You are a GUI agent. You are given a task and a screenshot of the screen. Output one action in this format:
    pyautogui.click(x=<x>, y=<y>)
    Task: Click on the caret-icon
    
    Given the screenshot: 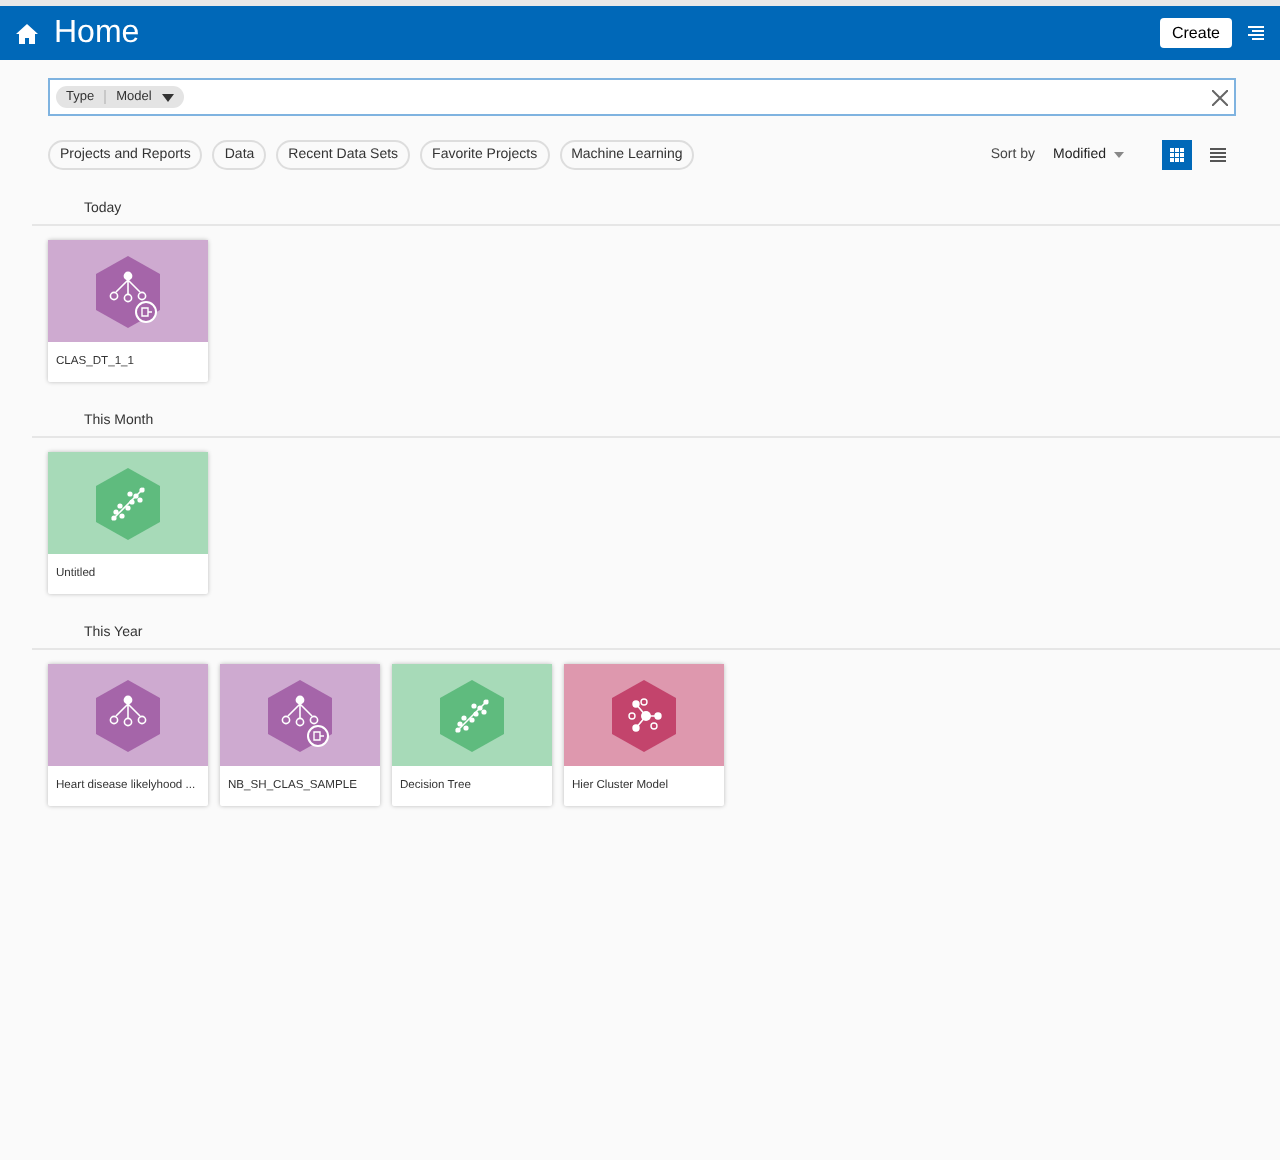 What is the action you would take?
    pyautogui.click(x=167, y=97)
    